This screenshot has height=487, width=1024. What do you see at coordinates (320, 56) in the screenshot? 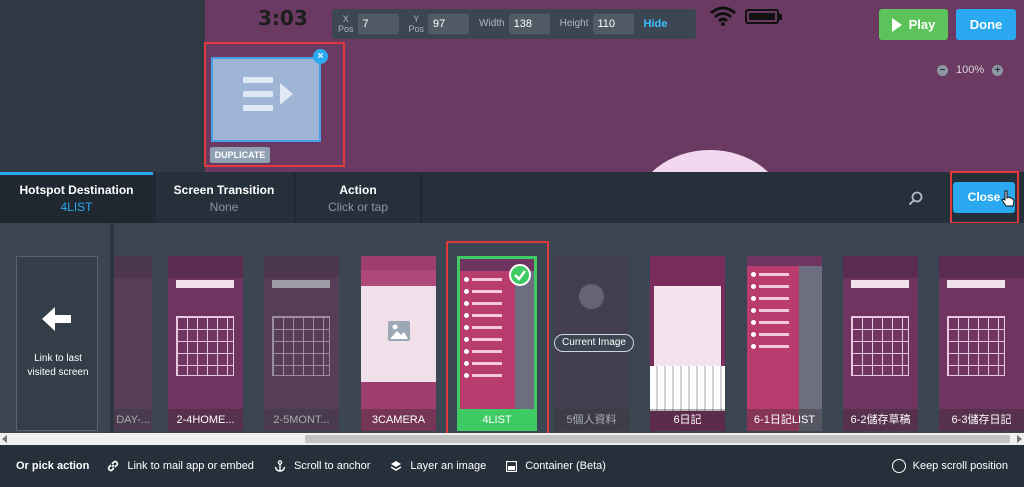
I see `hotspot-remove-button: ×` at bounding box center [320, 56].